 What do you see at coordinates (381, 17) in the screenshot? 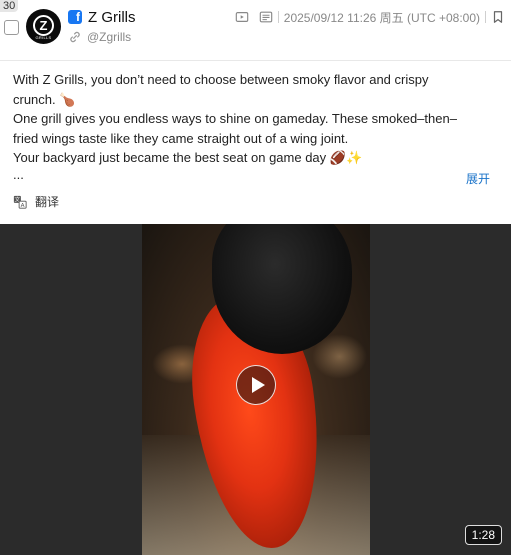
I see `post-timestamp: 2025/09/12 11:26 周五 (UTC +08:00)` at bounding box center [381, 17].